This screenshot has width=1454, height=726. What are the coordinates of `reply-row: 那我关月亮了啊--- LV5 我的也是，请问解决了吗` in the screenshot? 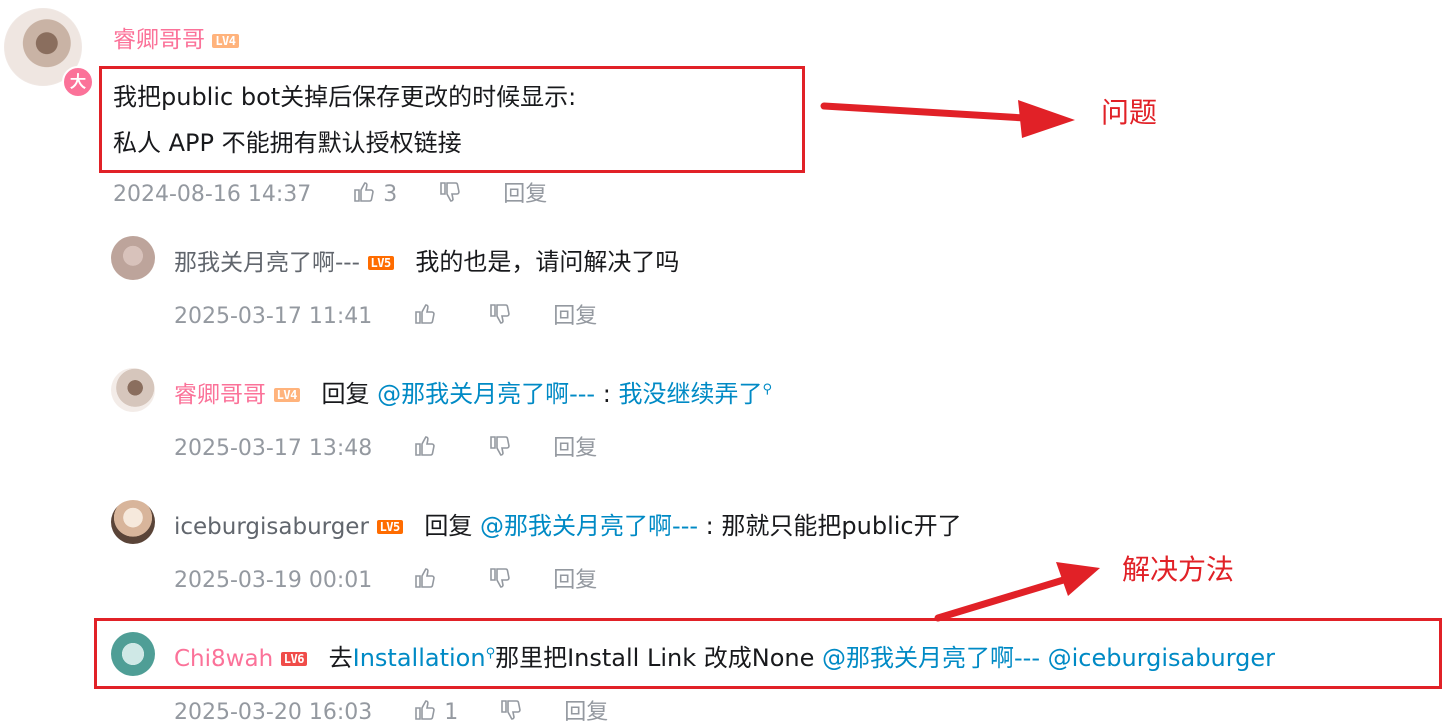 It's located at (426, 259).